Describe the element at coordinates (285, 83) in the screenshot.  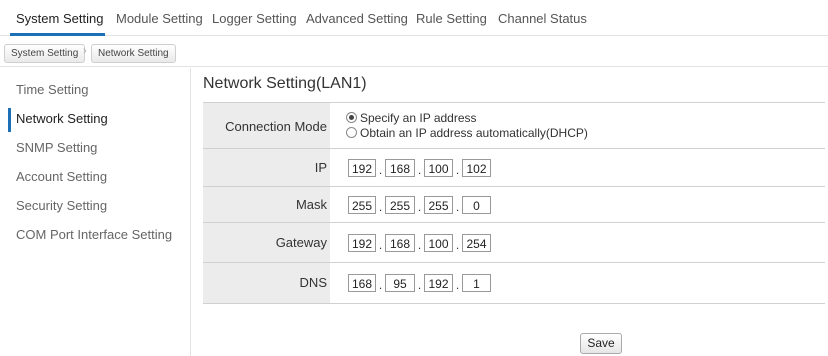
I see `page-title: Network Setting(LAN1)` at that location.